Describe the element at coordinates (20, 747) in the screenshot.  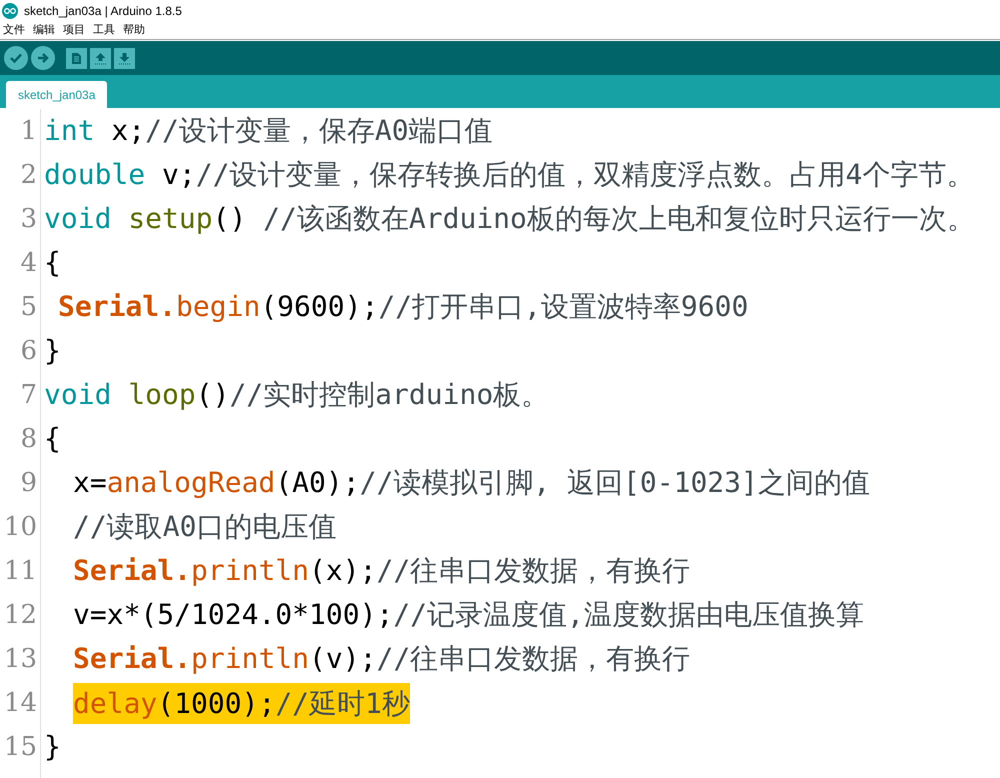
I see `line-number: 15` at that location.